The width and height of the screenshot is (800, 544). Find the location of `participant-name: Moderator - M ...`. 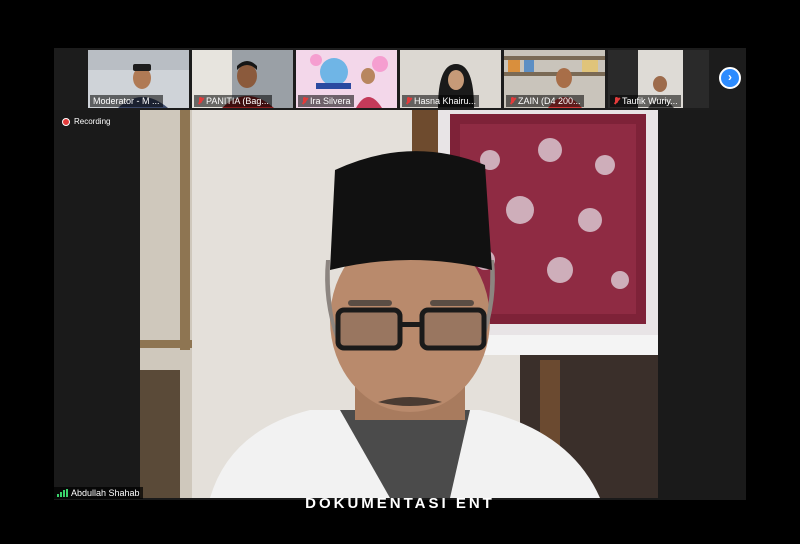

participant-name: Moderator - M ... is located at coordinates (126, 101).